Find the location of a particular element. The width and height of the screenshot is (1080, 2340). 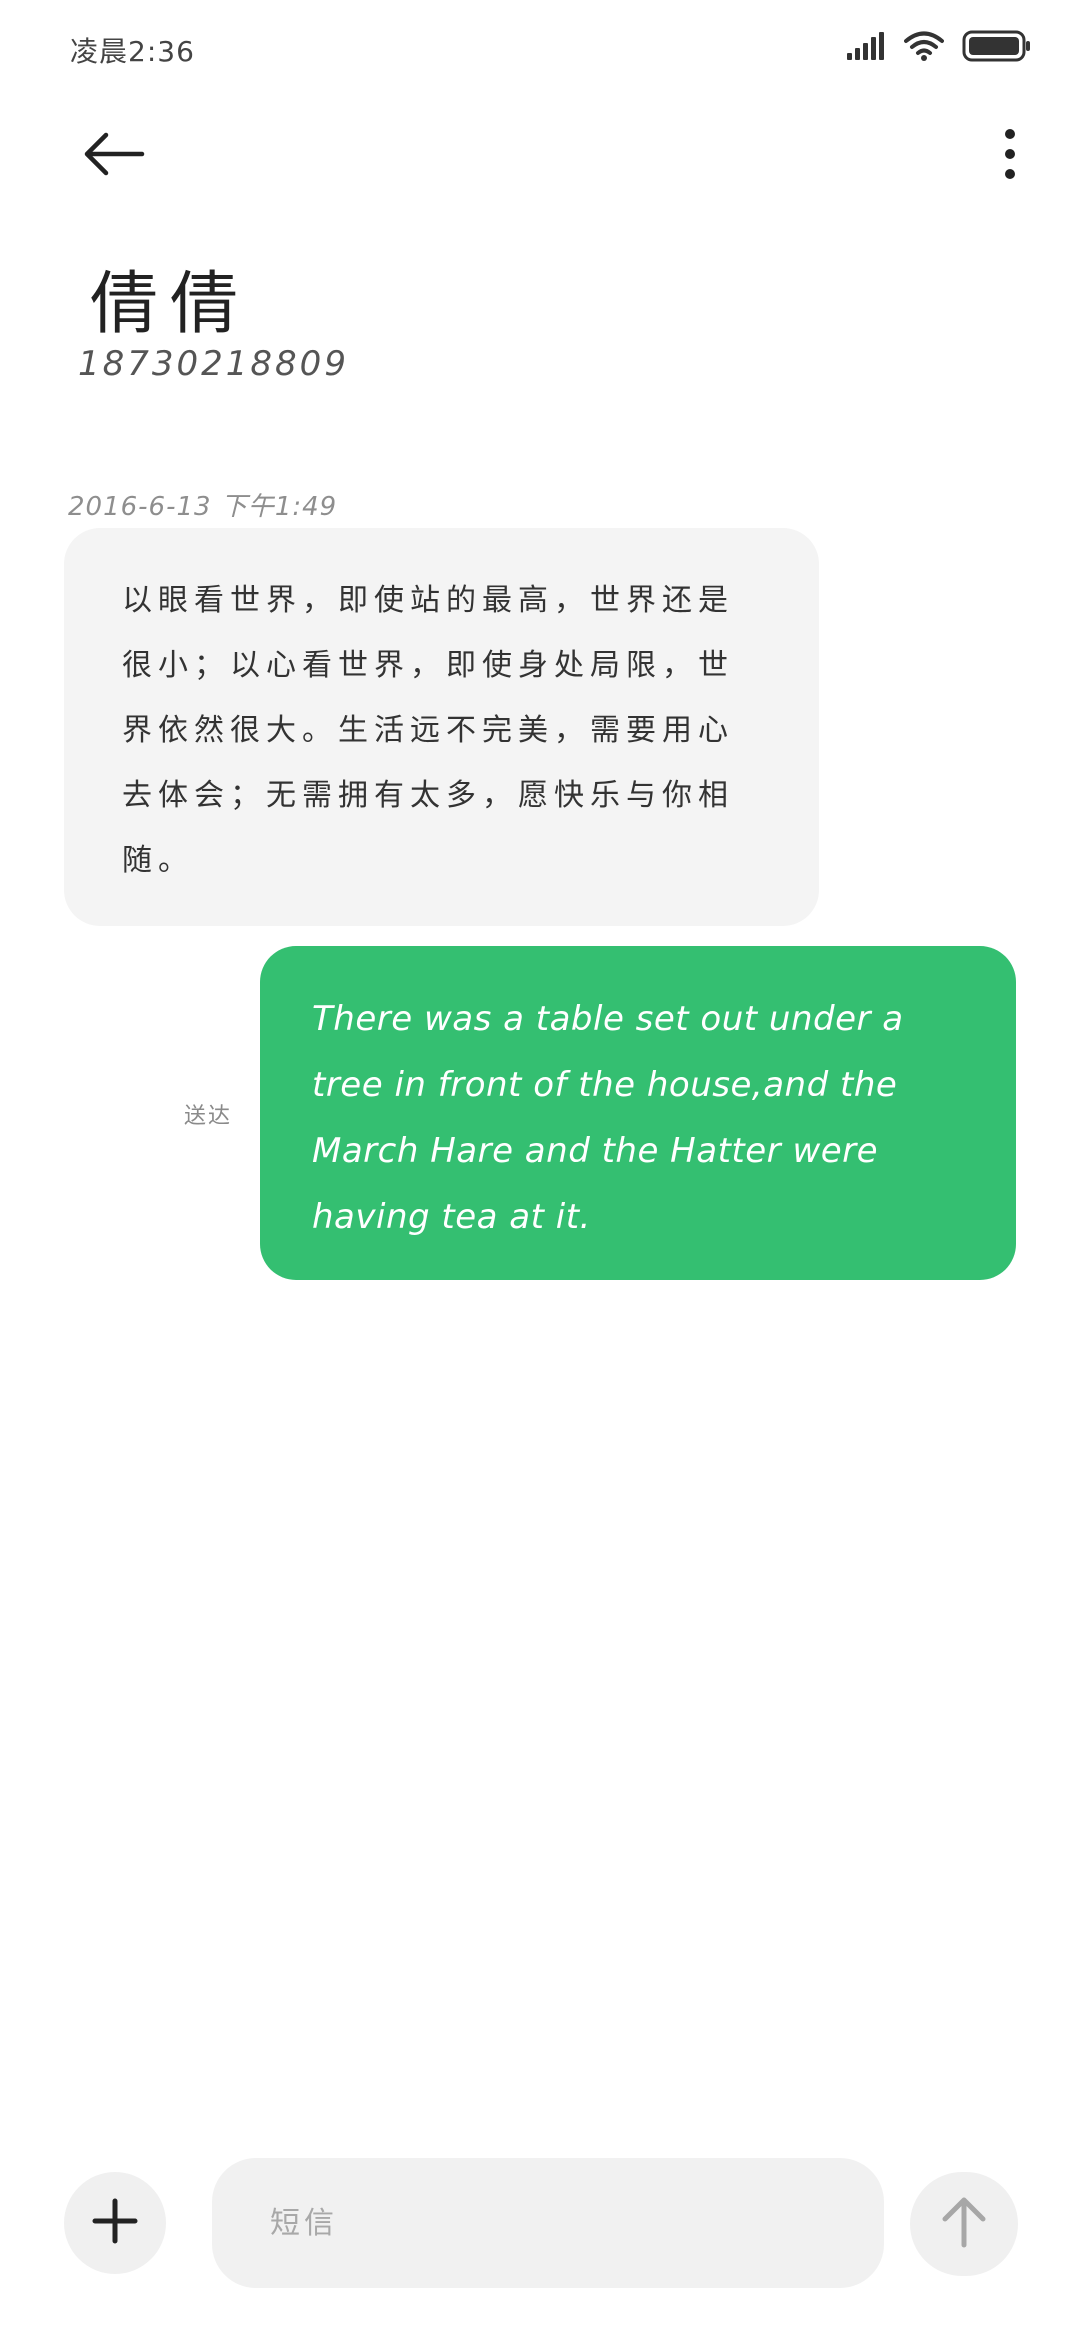

arrow-up-icon is located at coordinates (964, 2224).